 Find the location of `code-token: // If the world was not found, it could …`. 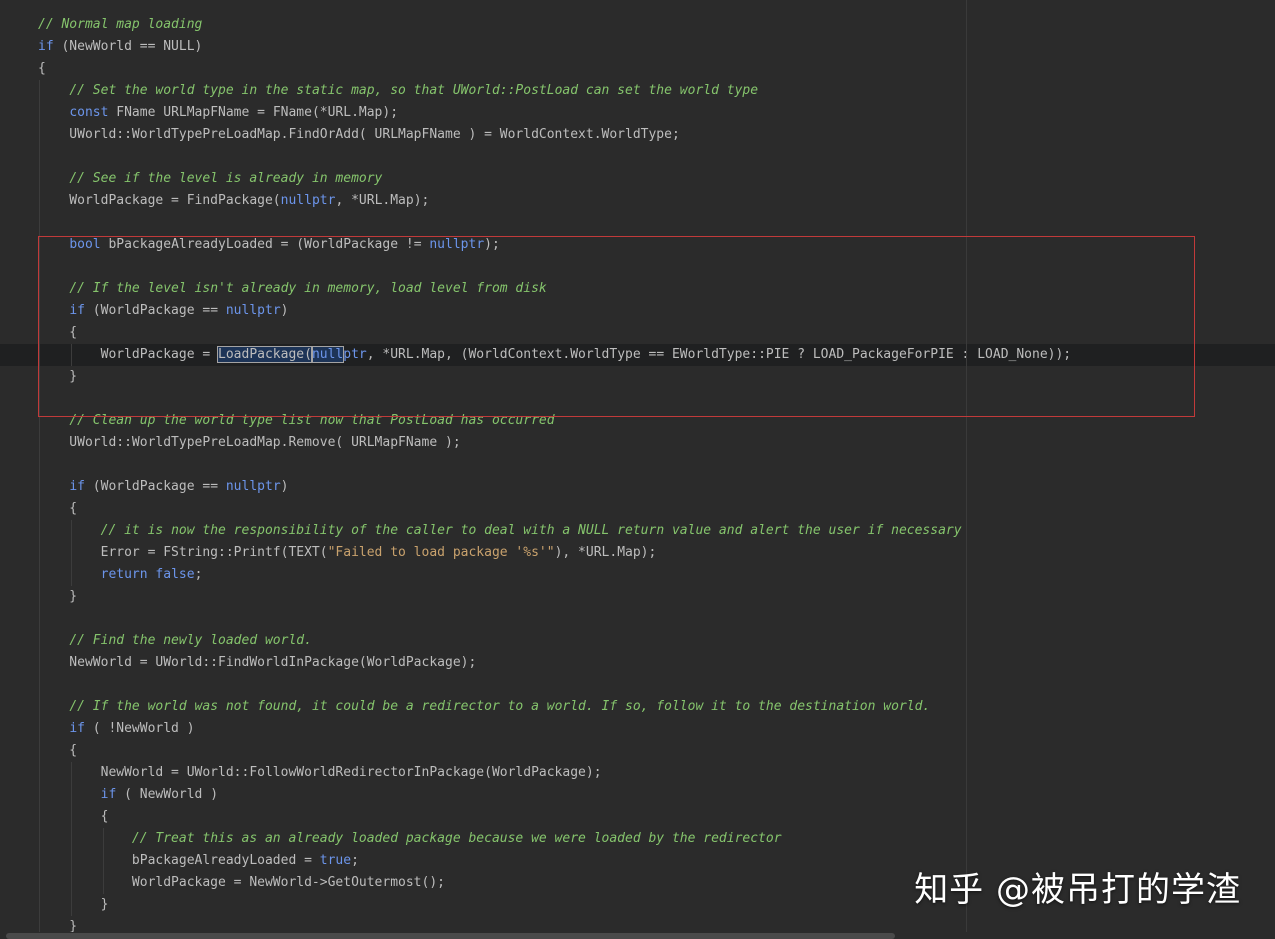

code-token: // If the world was not found, it could … is located at coordinates (500, 706).